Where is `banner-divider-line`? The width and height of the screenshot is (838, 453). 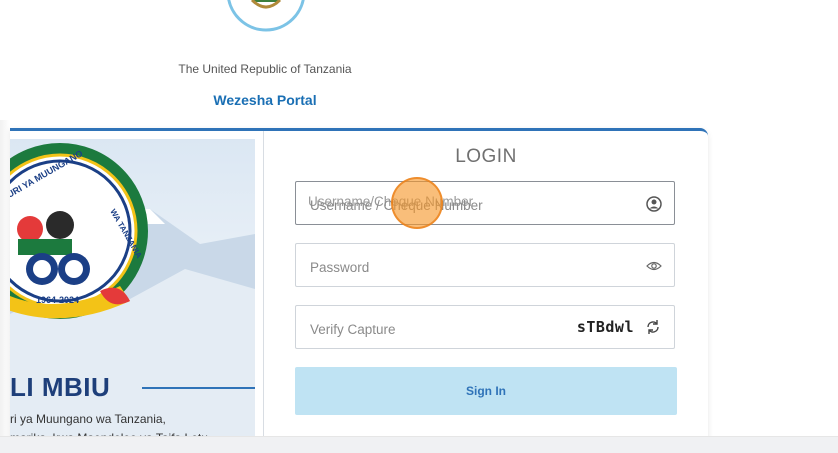 banner-divider-line is located at coordinates (198, 388).